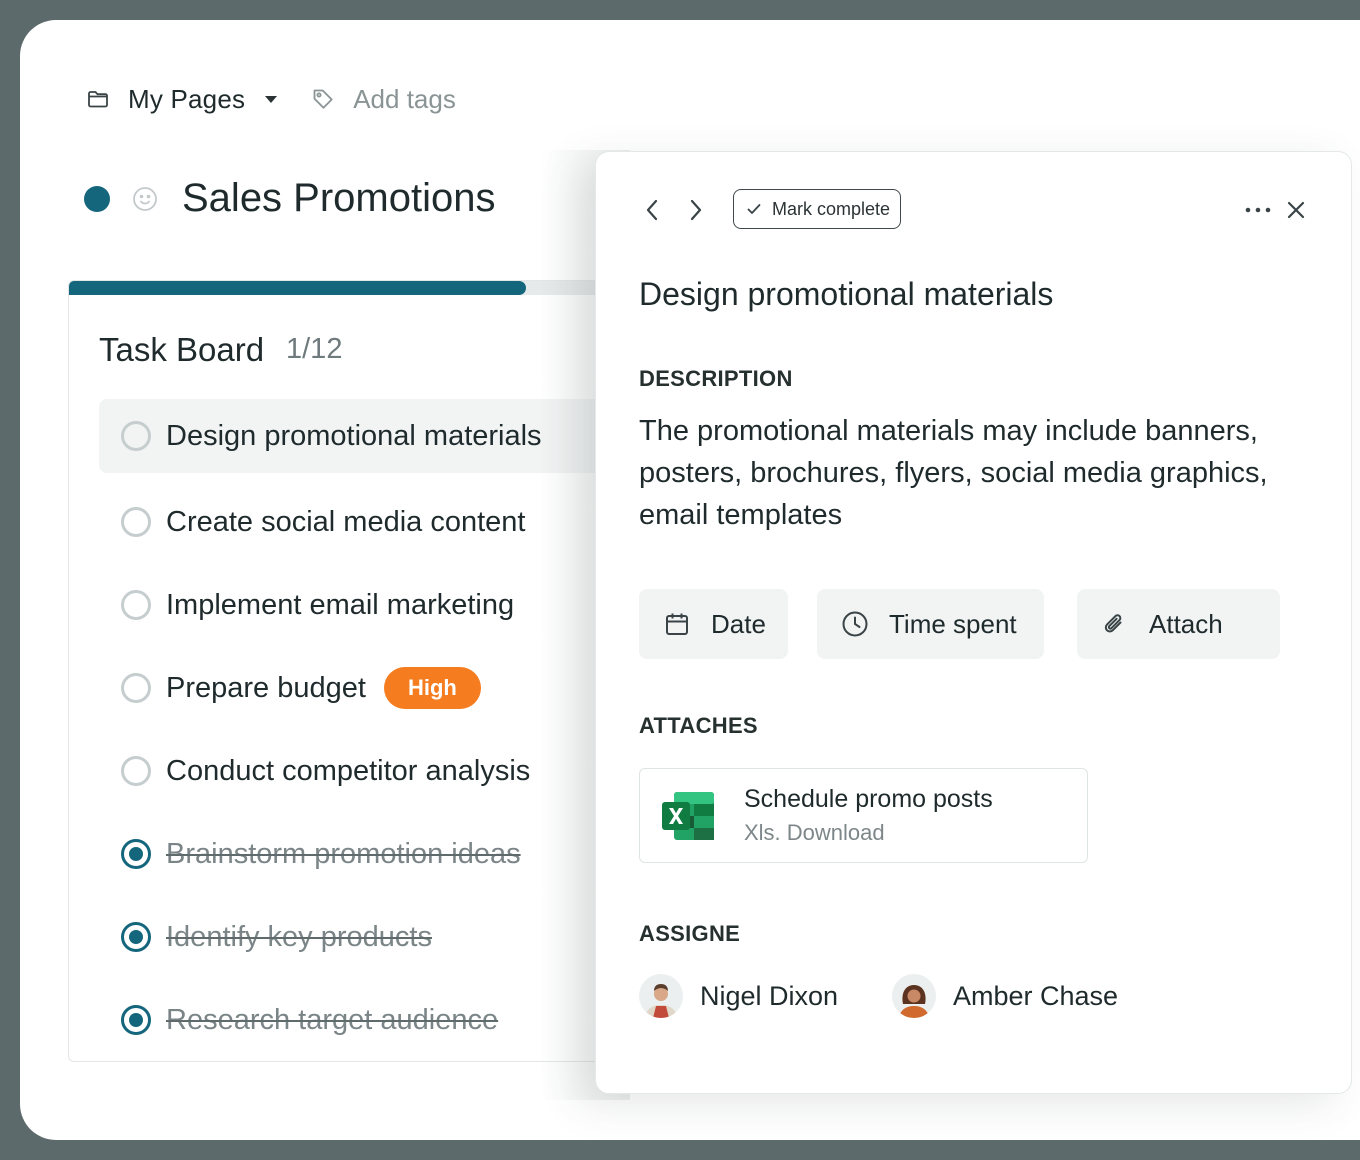 The height and width of the screenshot is (1160, 1360). What do you see at coordinates (698, 725) in the screenshot?
I see `attaches-heading: ATTACHES` at bounding box center [698, 725].